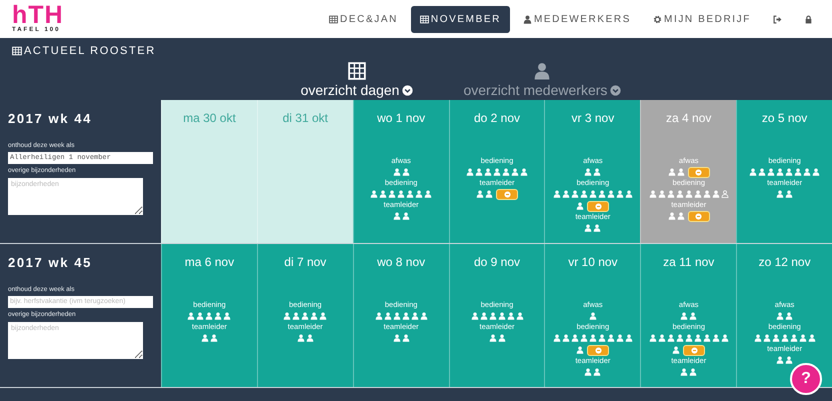 This screenshot has height=401, width=832. Describe the element at coordinates (785, 118) in the screenshot. I see `day-label: zo 5 nov` at that location.